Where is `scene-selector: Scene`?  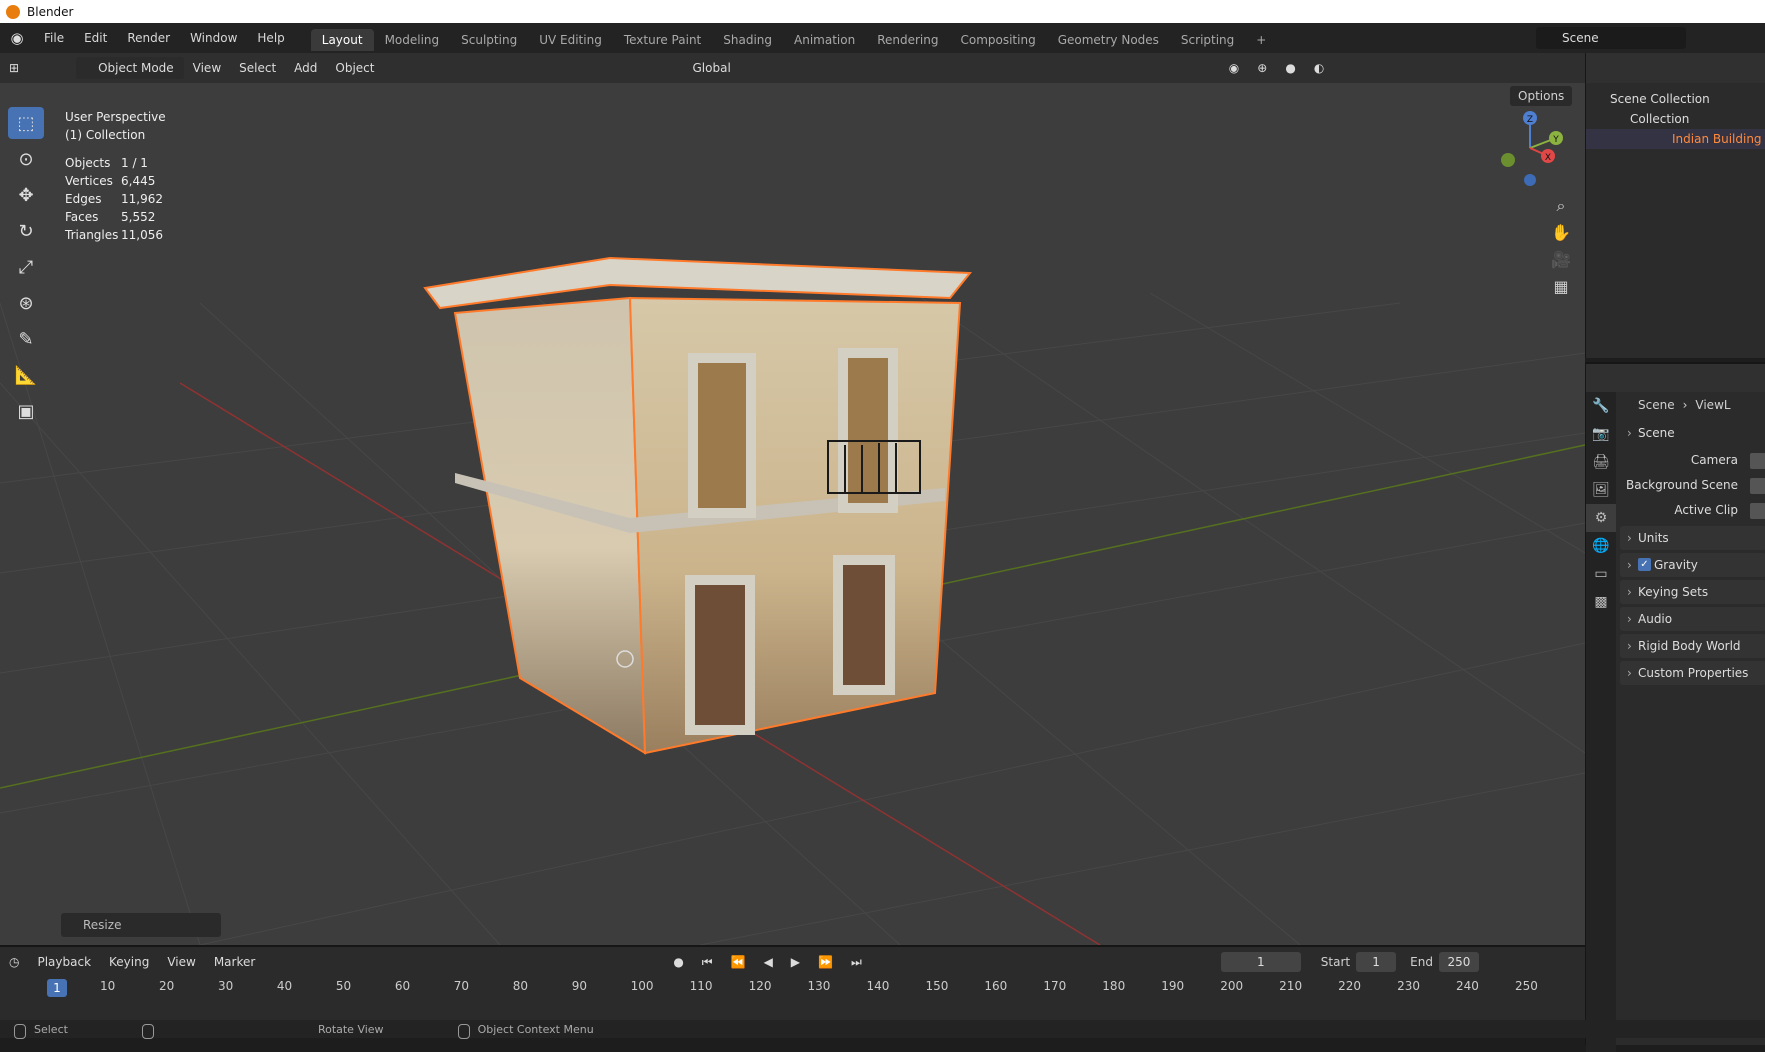 scene-selector: Scene is located at coordinates (1611, 38).